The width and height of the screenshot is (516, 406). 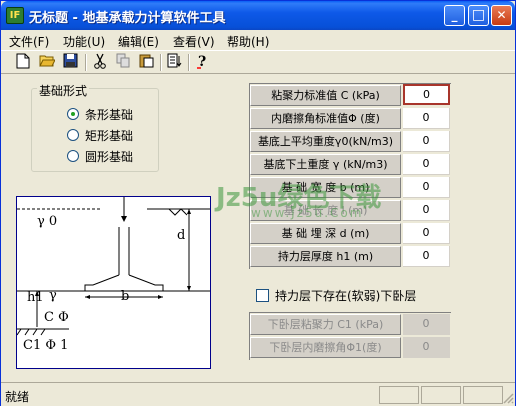 What do you see at coordinates (426, 94) in the screenshot?
I see `cohesion-c-input: 0` at bounding box center [426, 94].